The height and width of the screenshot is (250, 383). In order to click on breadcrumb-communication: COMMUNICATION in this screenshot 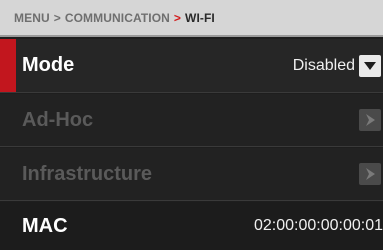, I will do `click(117, 18)`.